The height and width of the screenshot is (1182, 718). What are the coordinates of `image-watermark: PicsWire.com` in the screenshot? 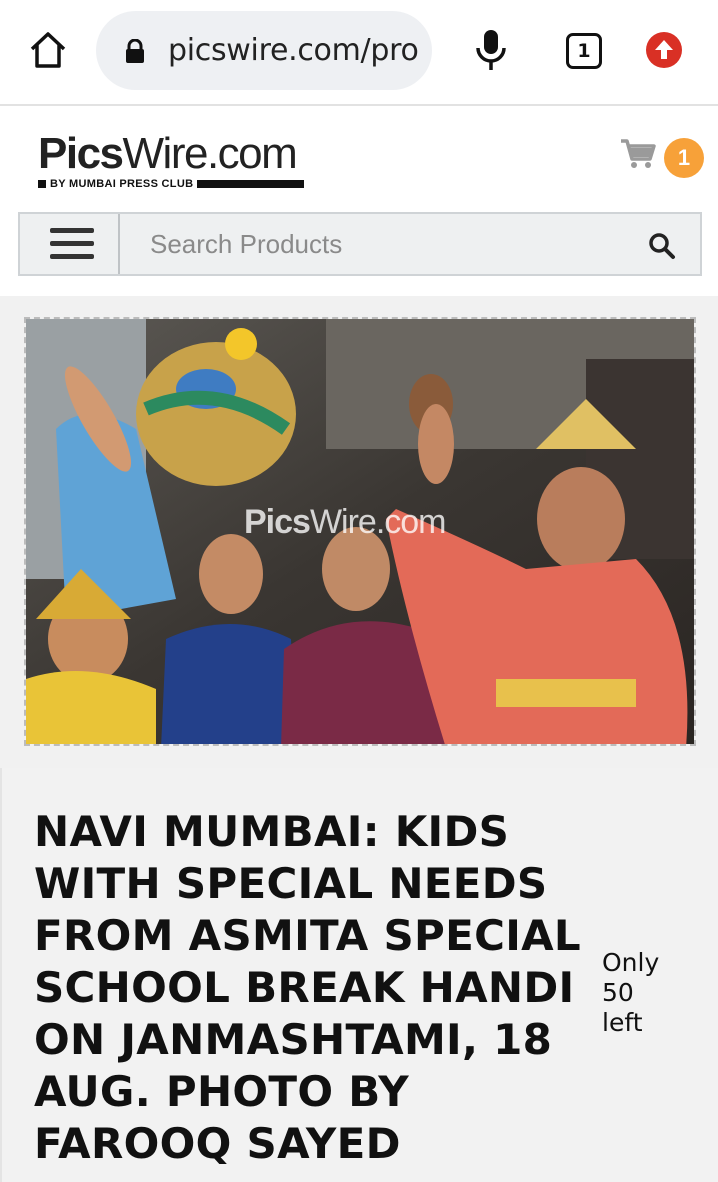 It's located at (345, 522).